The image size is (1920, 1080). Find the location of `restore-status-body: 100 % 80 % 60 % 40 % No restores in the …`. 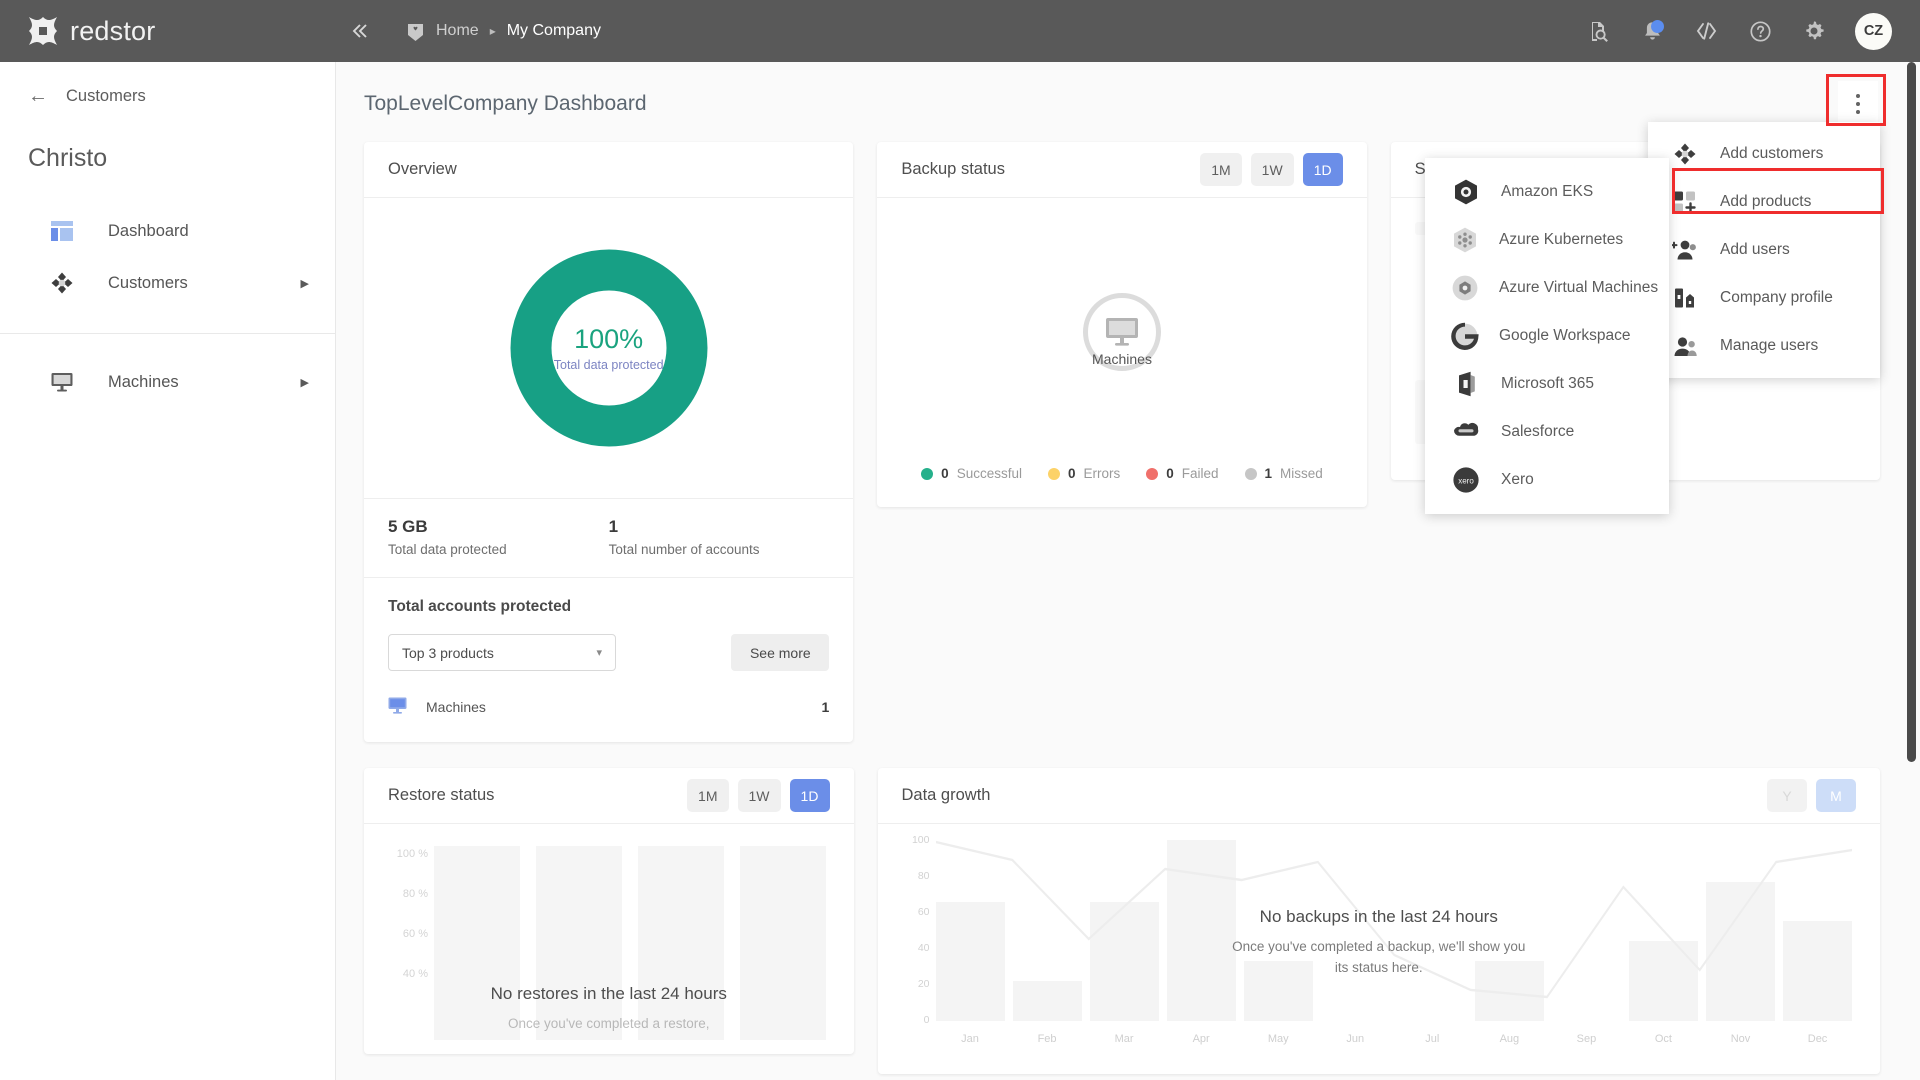

restore-status-body: 100 % 80 % 60 % 40 % No restores in the … is located at coordinates (609, 939).